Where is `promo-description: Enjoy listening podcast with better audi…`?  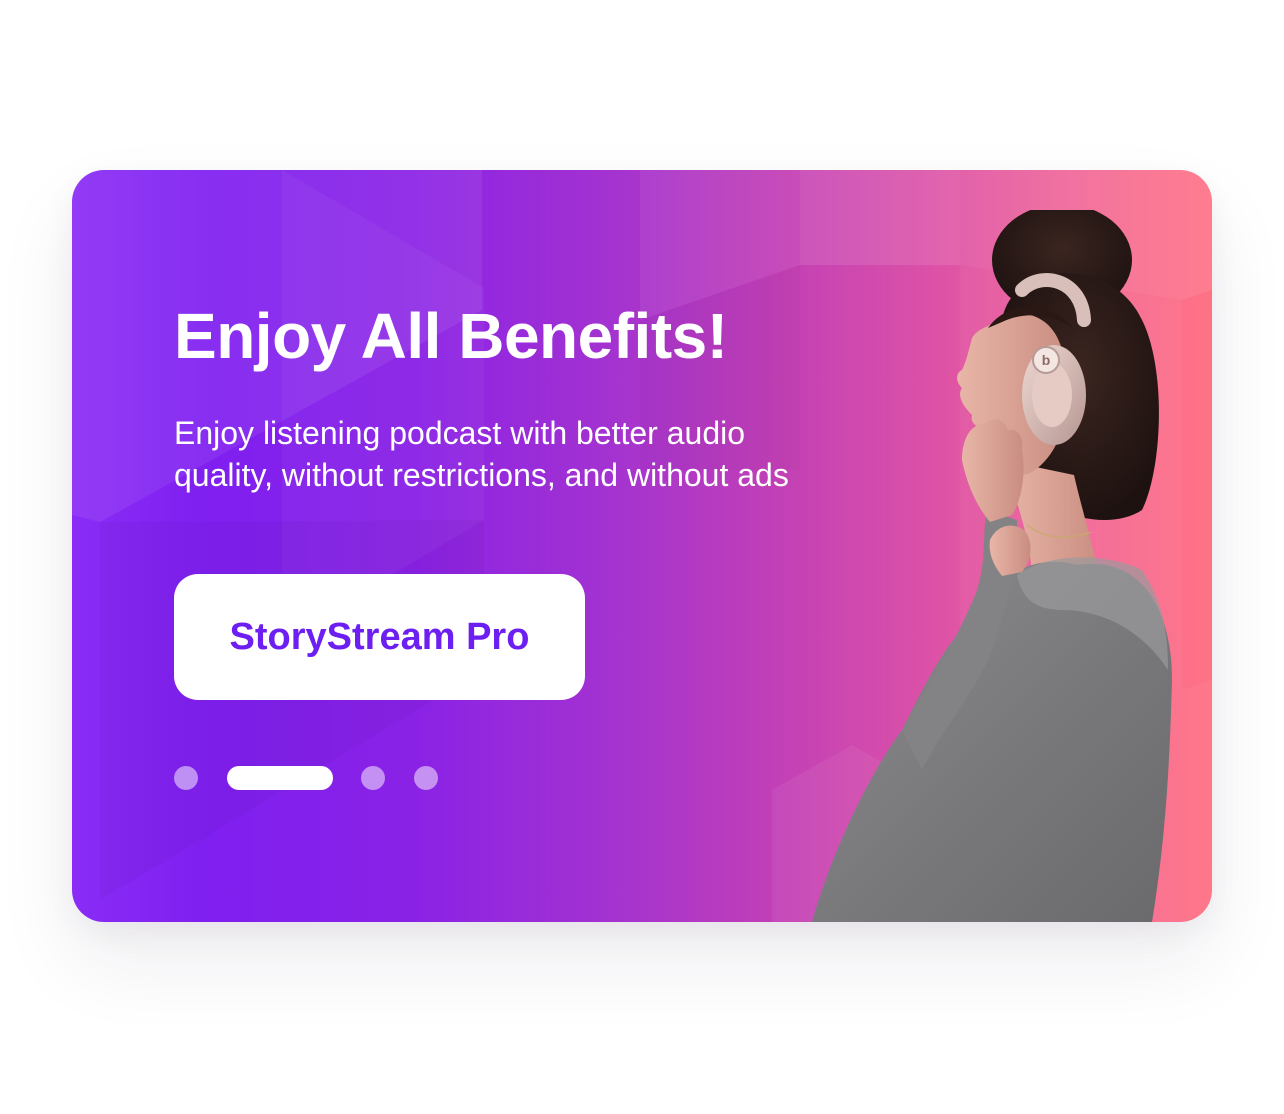 promo-description: Enjoy listening podcast with better audi… is located at coordinates (481, 454).